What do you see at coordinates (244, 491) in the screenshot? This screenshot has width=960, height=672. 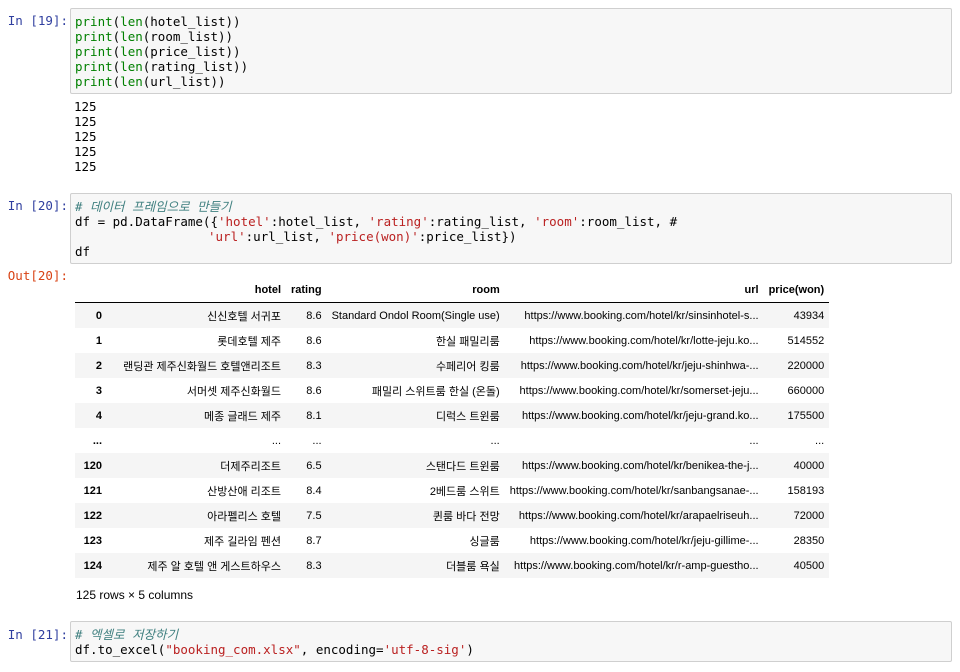 I see `hotel-cell: 산방산애 리조트` at bounding box center [244, 491].